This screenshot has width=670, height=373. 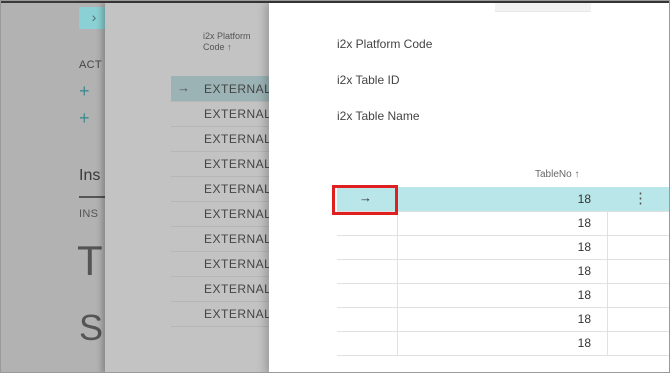 What do you see at coordinates (557, 174) in the screenshot?
I see `column-header-tableno: TableNo ↑` at bounding box center [557, 174].